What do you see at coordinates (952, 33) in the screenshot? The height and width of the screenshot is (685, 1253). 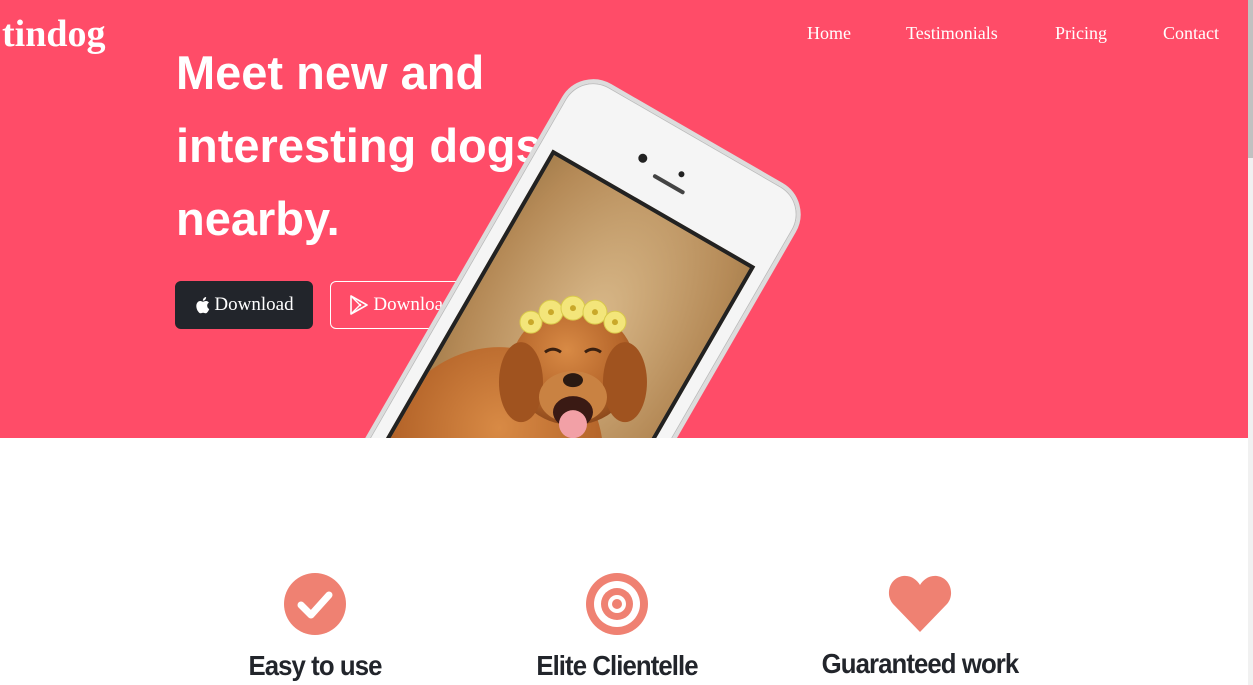 I see `nav-link-testimonials: Testimonials` at bounding box center [952, 33].